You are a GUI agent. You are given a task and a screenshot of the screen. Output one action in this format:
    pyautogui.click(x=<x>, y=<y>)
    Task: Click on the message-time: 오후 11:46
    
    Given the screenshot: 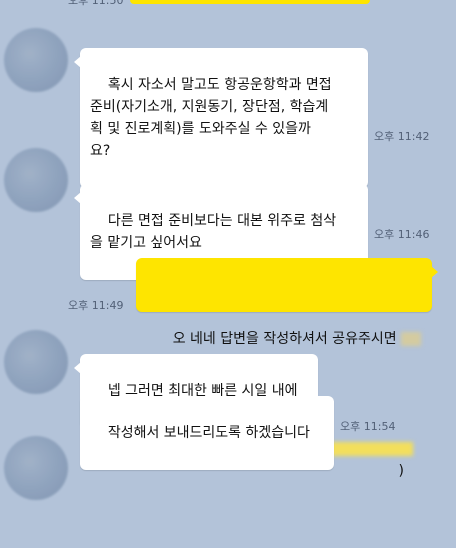 What is the action you would take?
    pyautogui.click(x=402, y=234)
    